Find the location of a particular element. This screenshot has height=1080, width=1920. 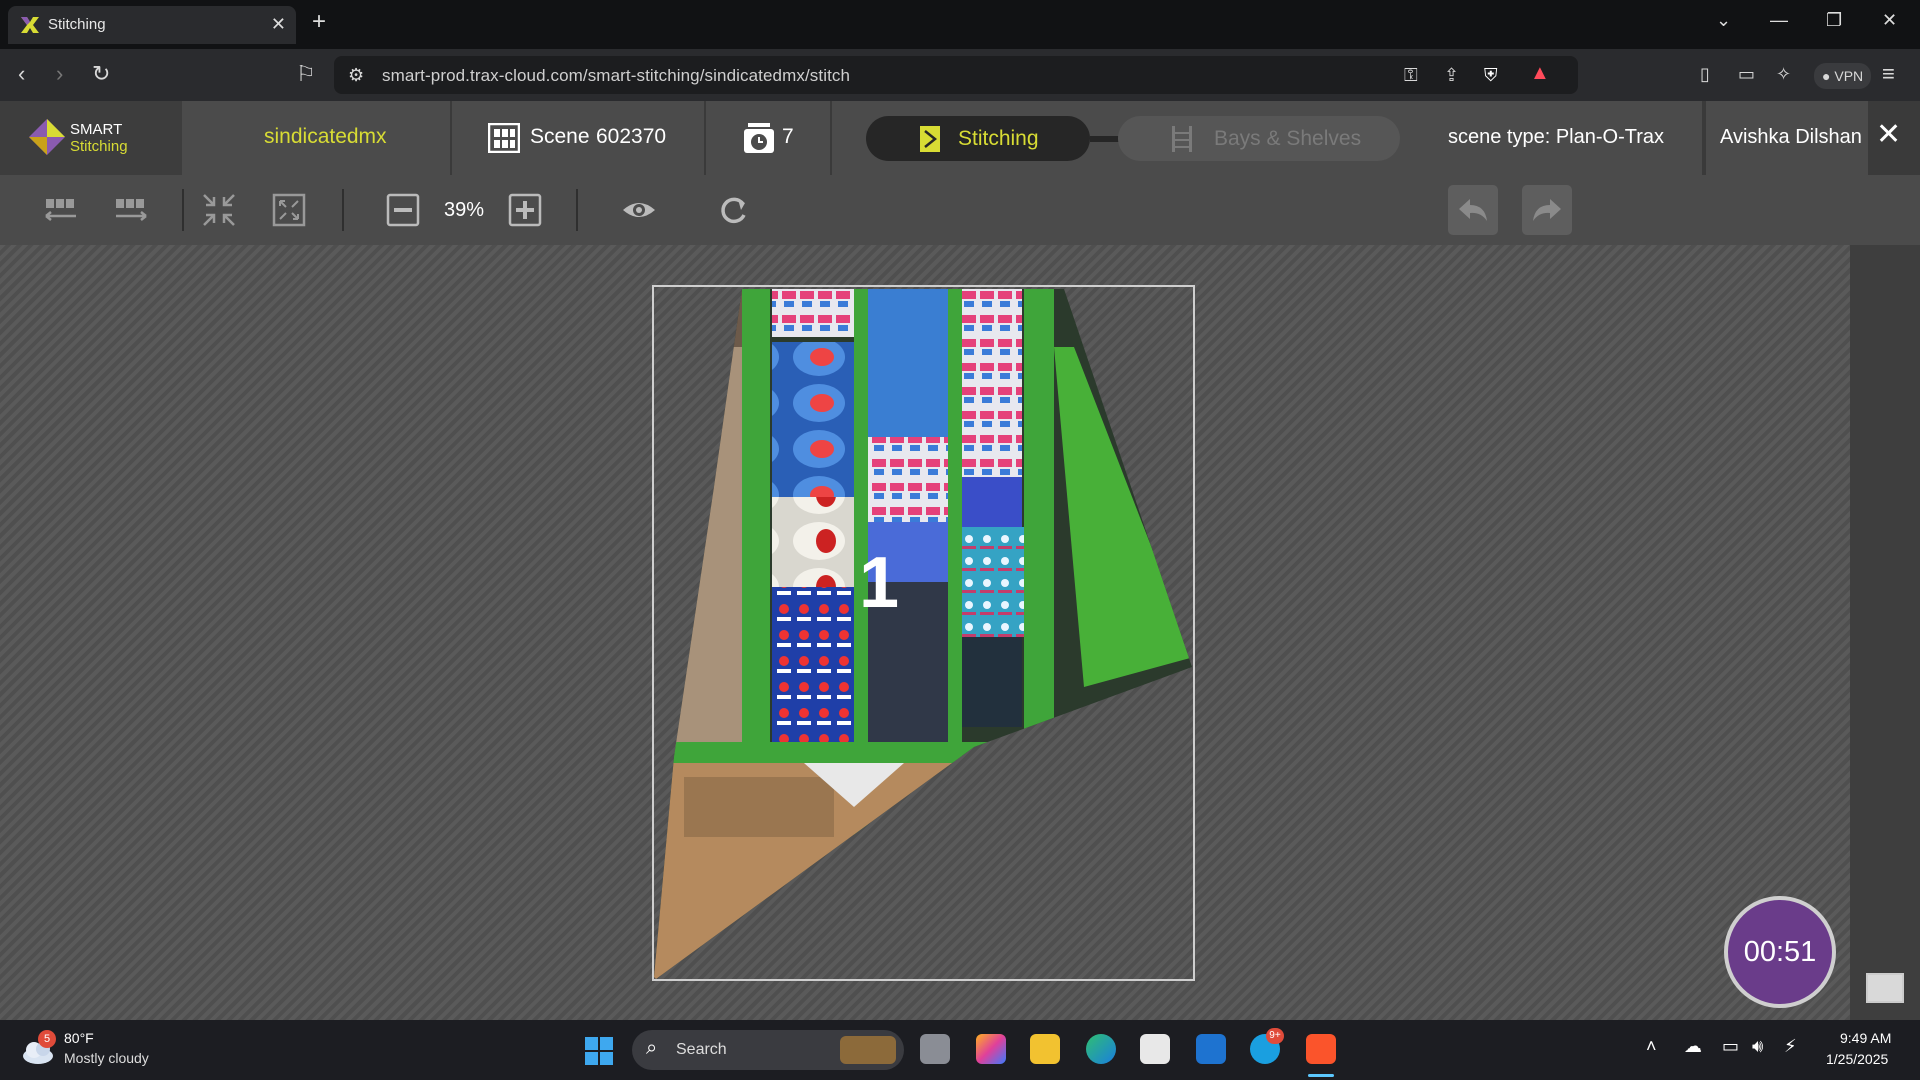

eye-icon is located at coordinates (639, 210).